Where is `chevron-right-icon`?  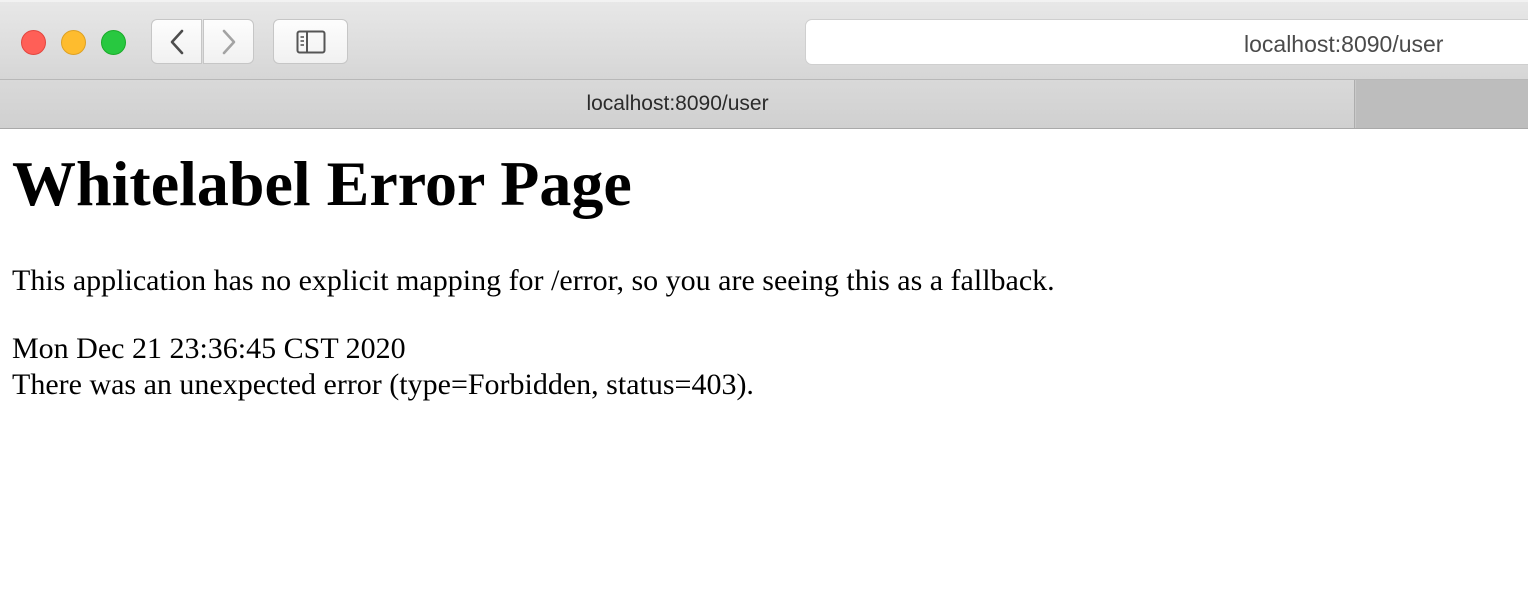
chevron-right-icon is located at coordinates (229, 42).